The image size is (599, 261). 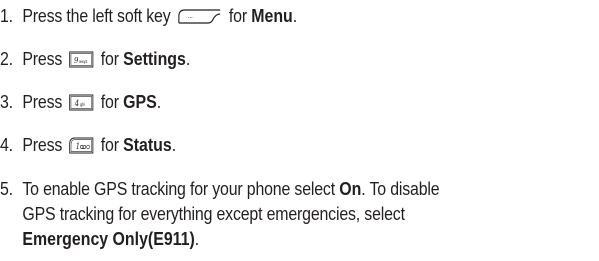 I want to click on step-number: 1., so click(x=6, y=15).